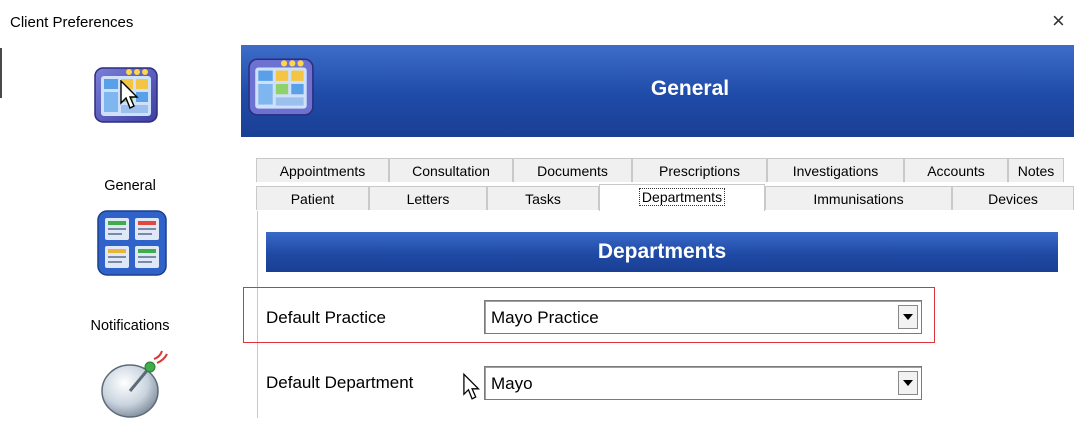 Image resolution: width=1074 pixels, height=423 pixels. What do you see at coordinates (543, 198) in the screenshot?
I see `tab-tasks: Tasks` at bounding box center [543, 198].